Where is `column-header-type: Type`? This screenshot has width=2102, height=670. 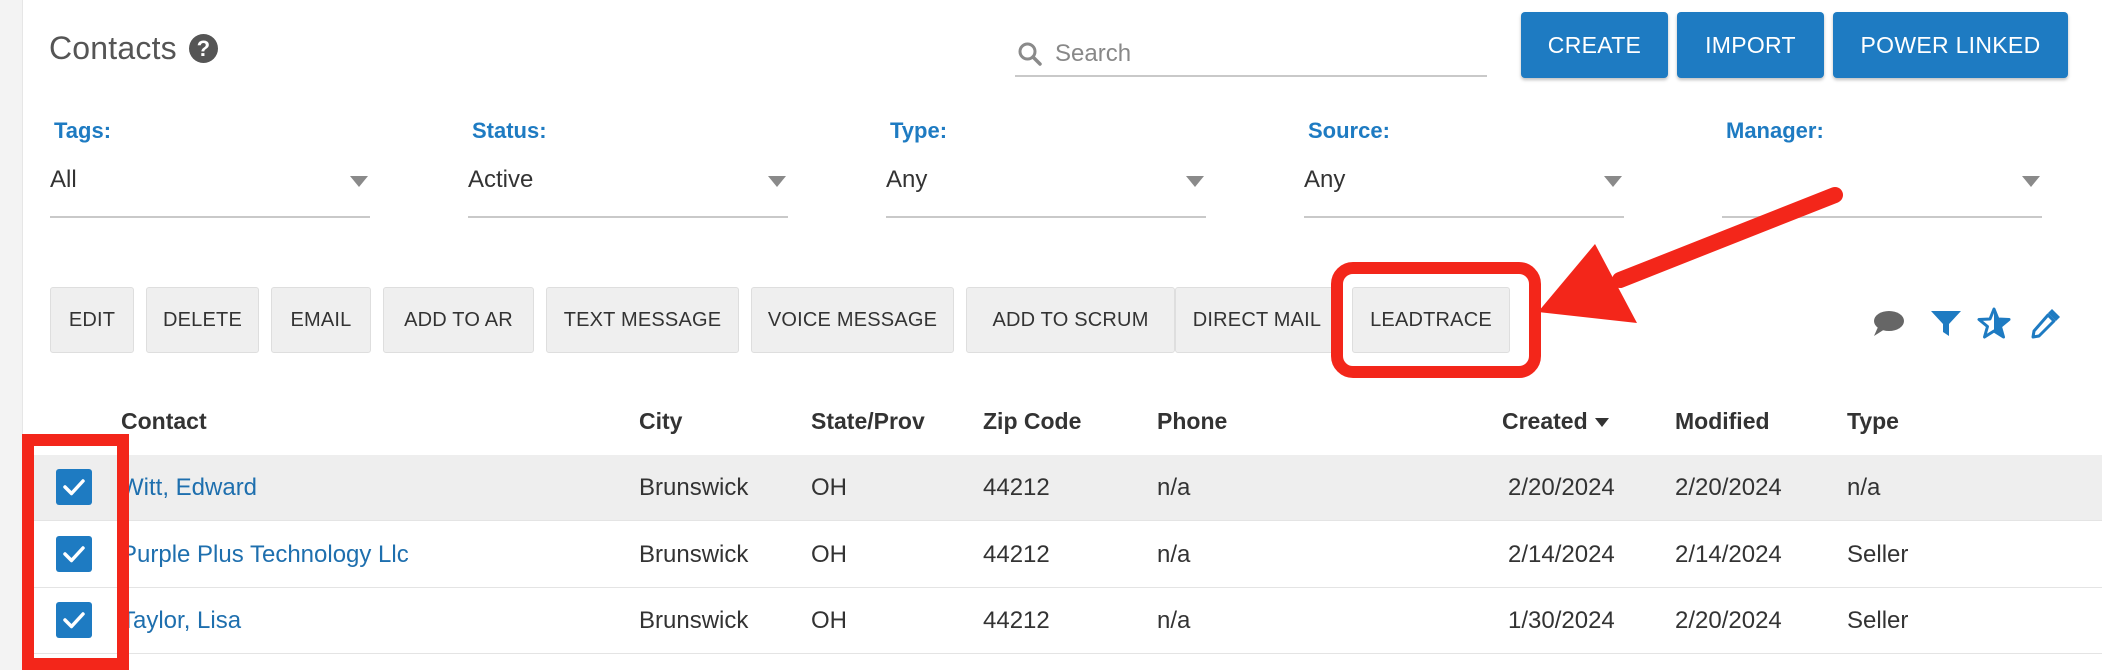 column-header-type: Type is located at coordinates (1873, 421).